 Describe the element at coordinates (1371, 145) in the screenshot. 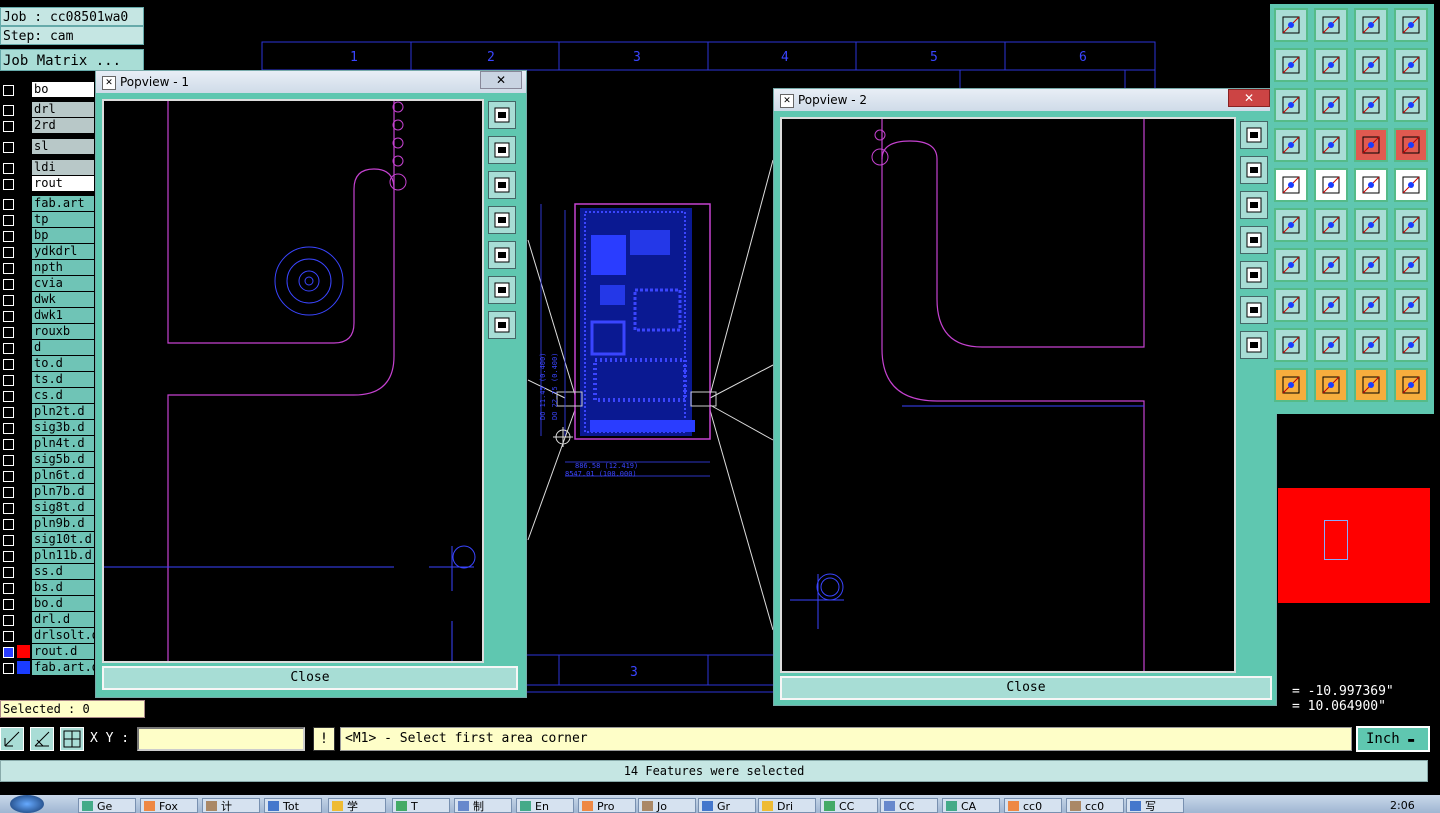

I see `net-icon` at that location.